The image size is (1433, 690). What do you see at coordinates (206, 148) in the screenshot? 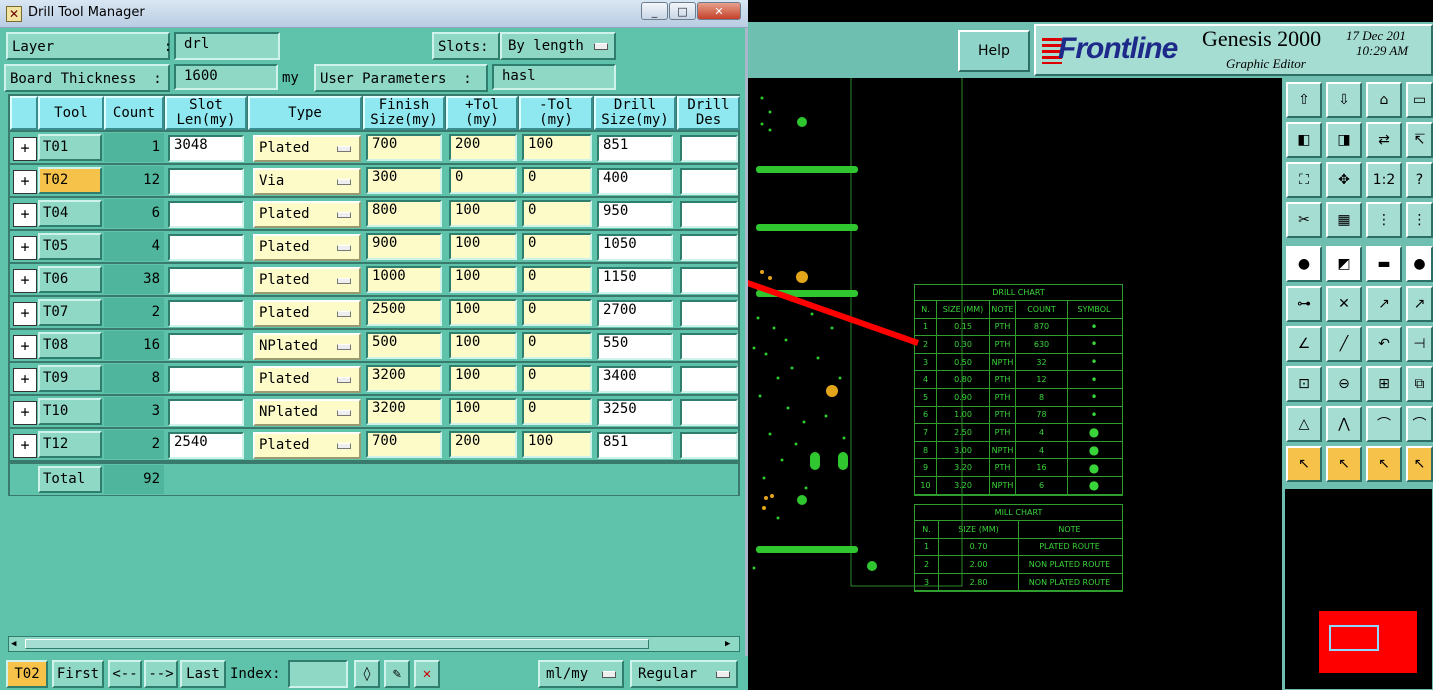
I see `slot-length-field: 3048` at bounding box center [206, 148].